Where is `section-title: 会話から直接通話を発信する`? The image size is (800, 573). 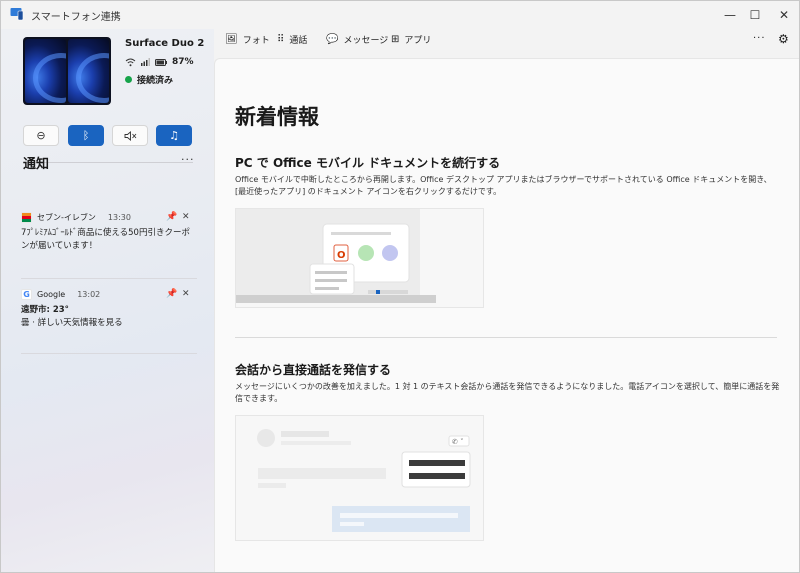
section-title: 会話から直接通話を発信する is located at coordinates (313, 370).